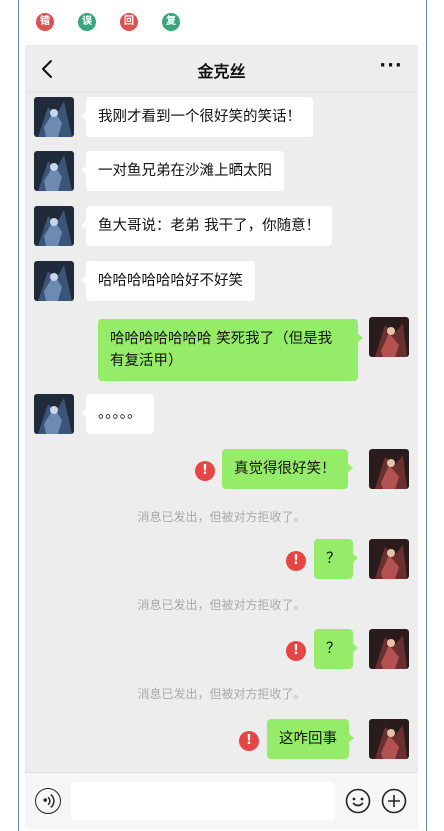 Image resolution: width=444 pixels, height=831 pixels. I want to click on message-row: ! 真觉得很好笑！, so click(221, 471).